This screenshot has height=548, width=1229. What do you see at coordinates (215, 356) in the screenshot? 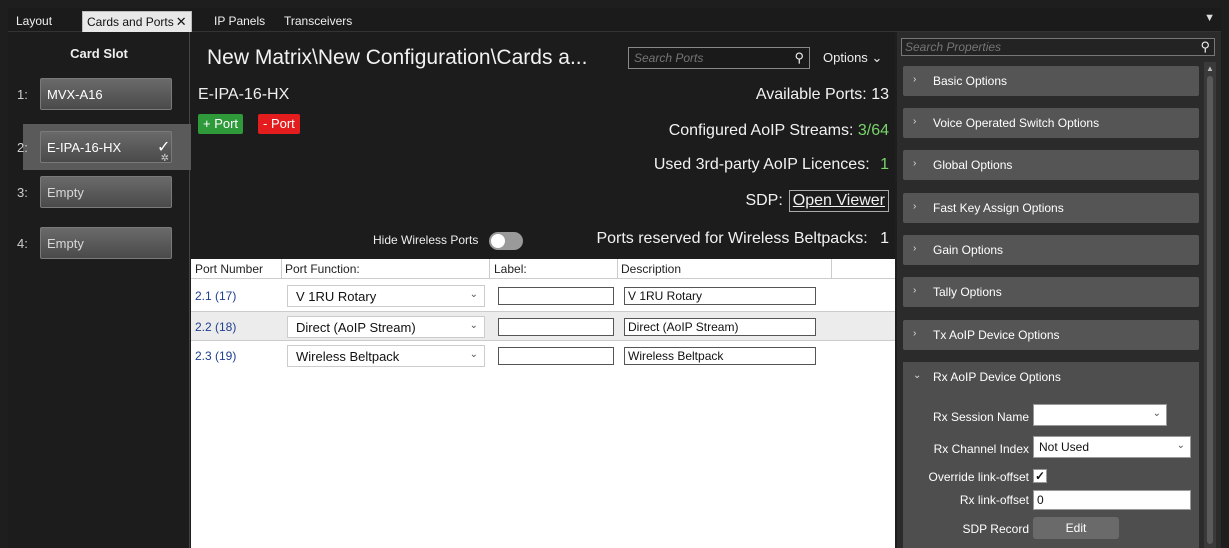
I see `port-number: 2.3 (19)` at bounding box center [215, 356].